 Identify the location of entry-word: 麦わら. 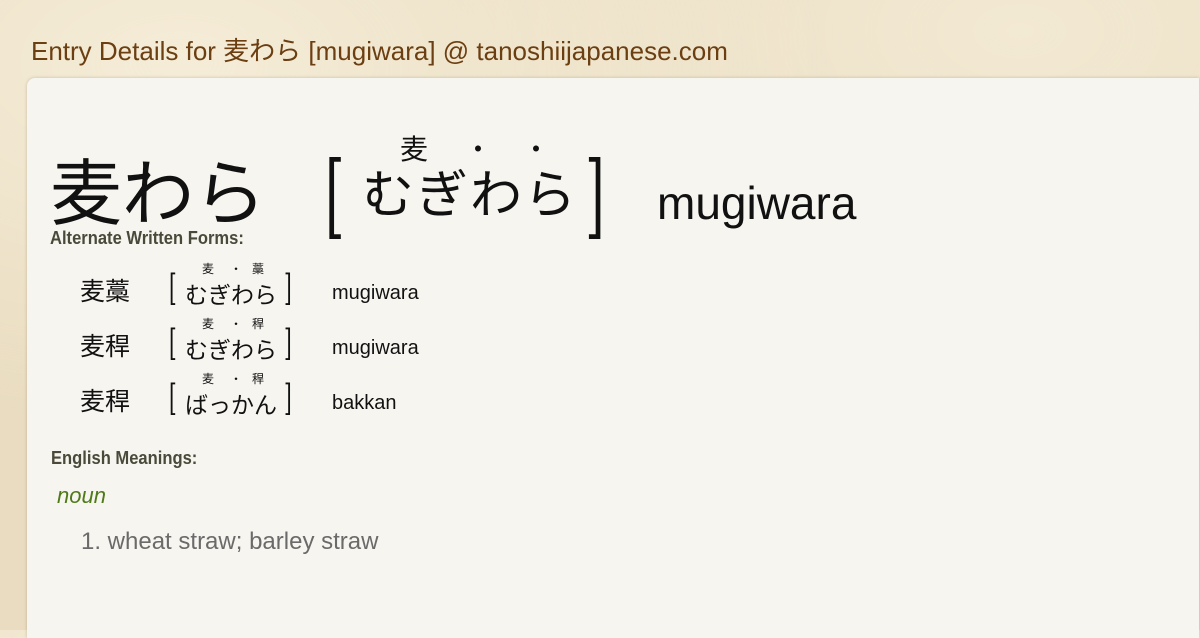
(158, 194).